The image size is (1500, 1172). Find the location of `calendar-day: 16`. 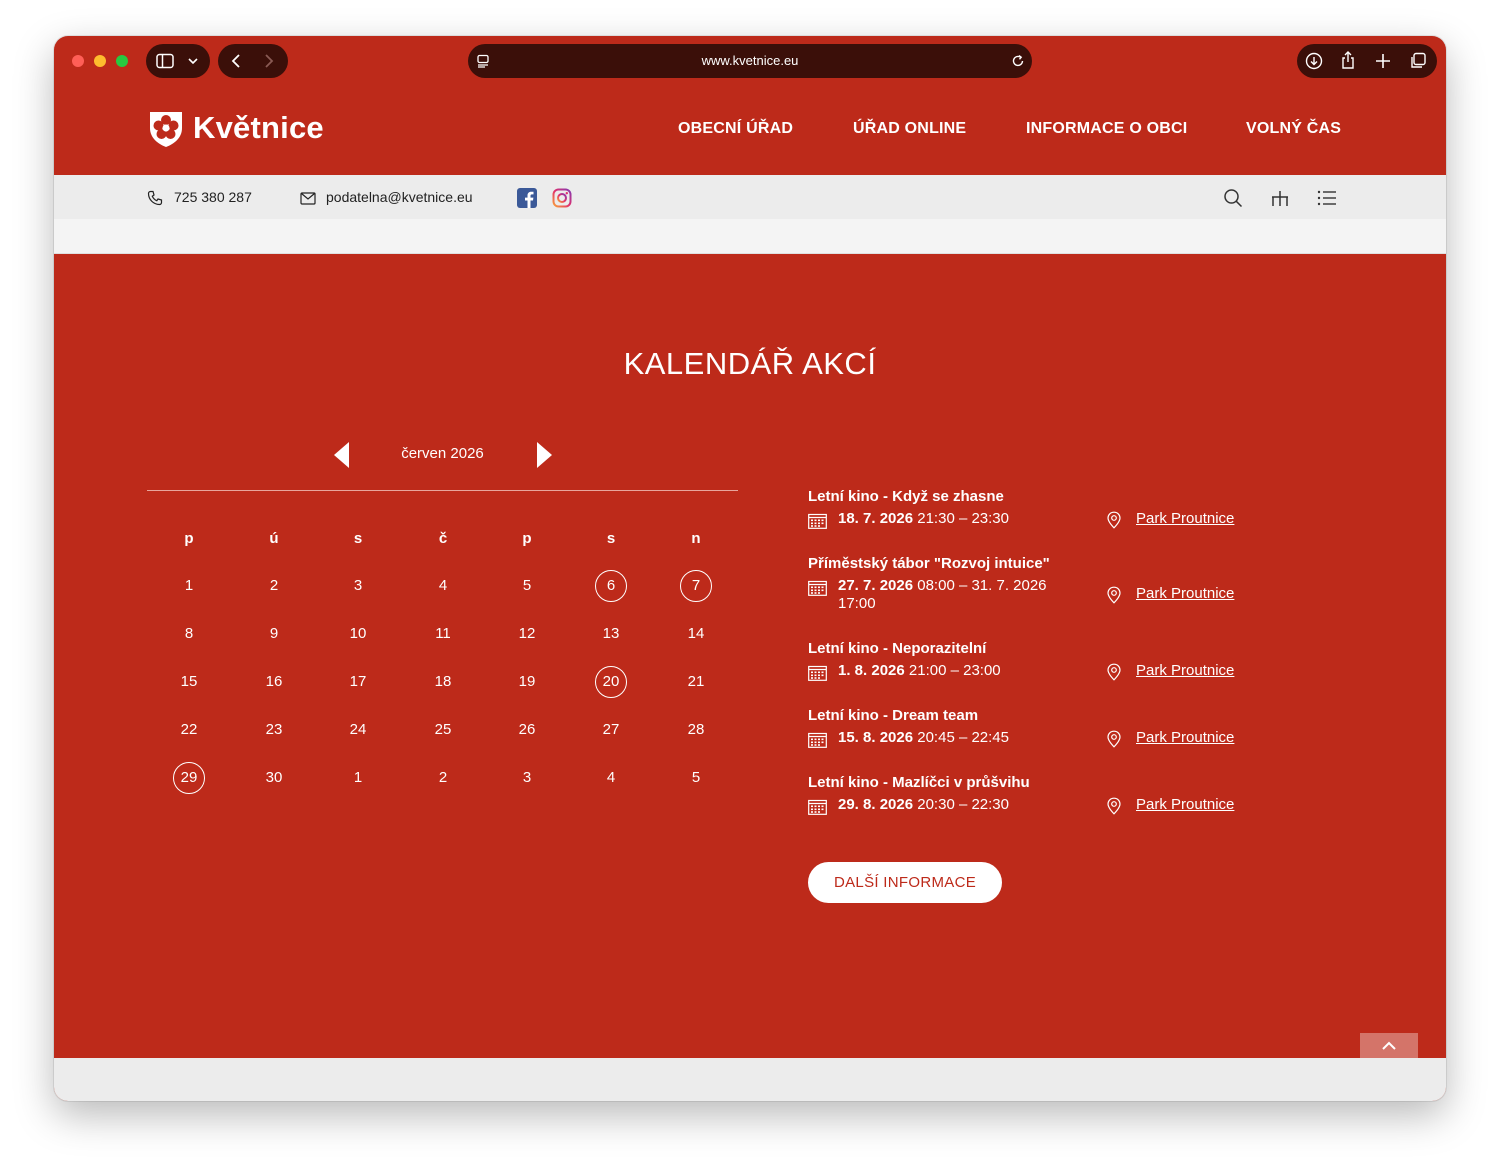

calendar-day: 16 is located at coordinates (274, 682).